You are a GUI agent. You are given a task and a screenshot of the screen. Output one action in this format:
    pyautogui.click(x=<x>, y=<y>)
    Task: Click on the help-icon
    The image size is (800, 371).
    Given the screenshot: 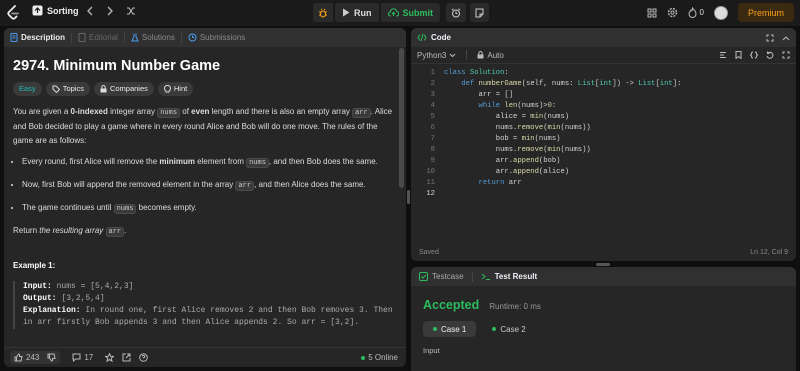 What is the action you would take?
    pyautogui.click(x=144, y=357)
    